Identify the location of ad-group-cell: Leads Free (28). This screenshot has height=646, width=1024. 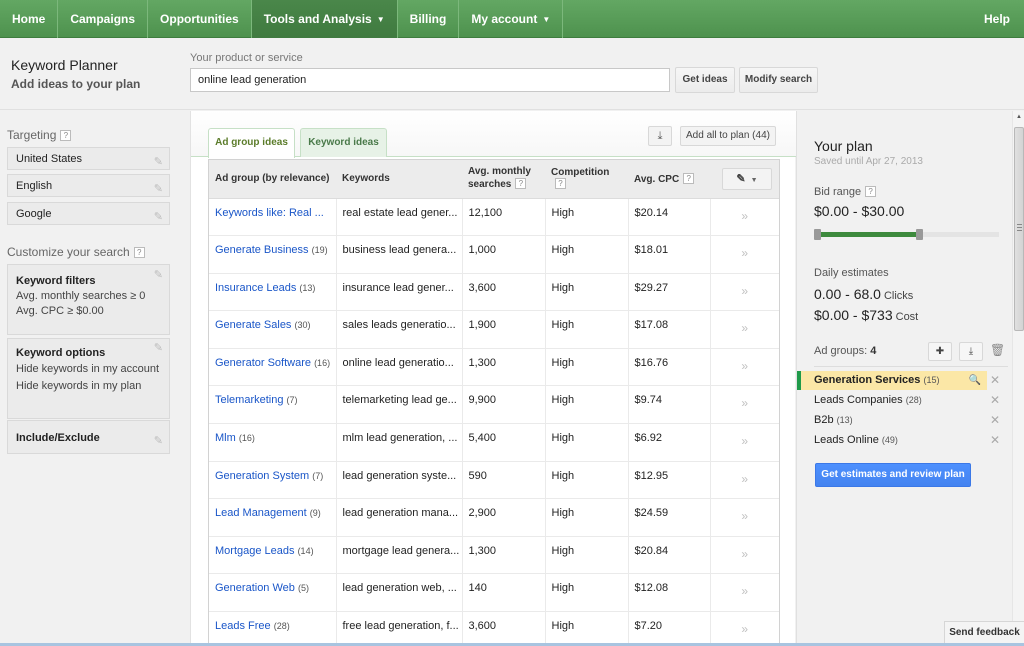
(273, 628).